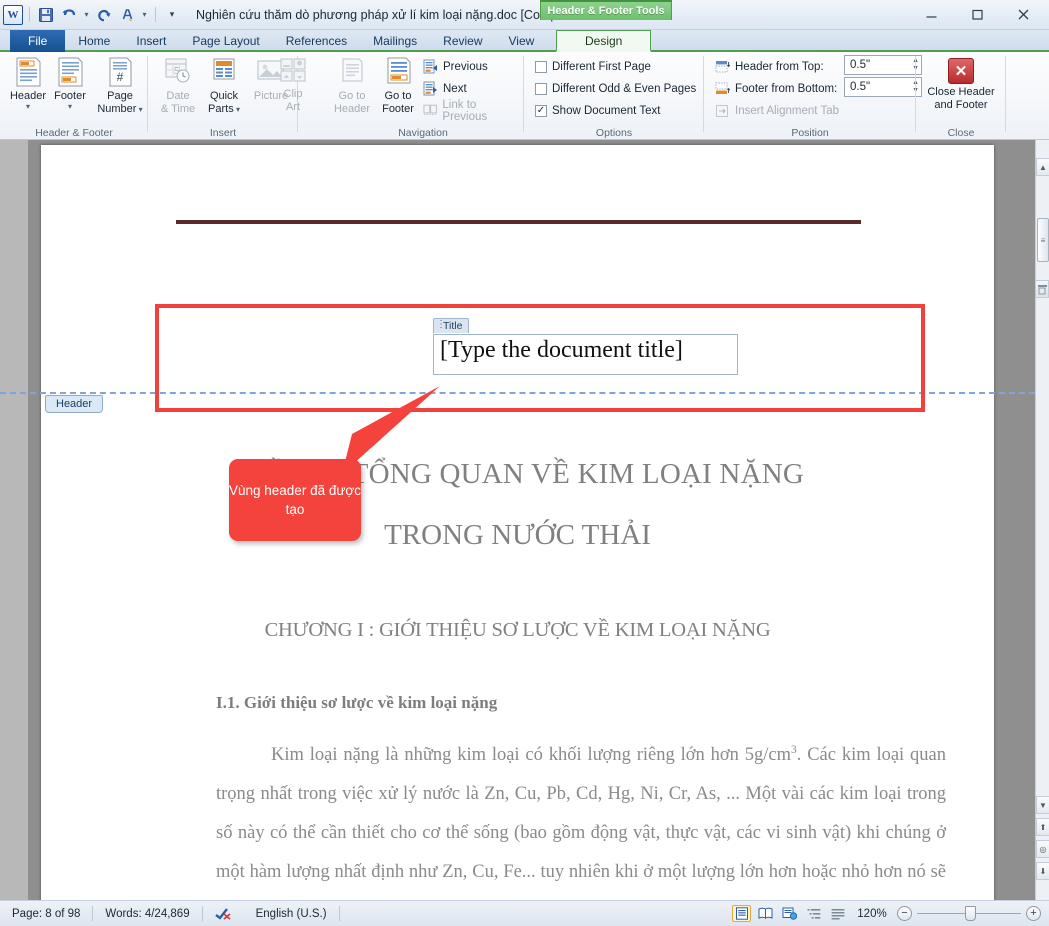 The width and height of the screenshot is (1049, 926). What do you see at coordinates (883, 65) in the screenshot?
I see `header-from-top-stepper: 0.5" ▲ ▼` at bounding box center [883, 65].